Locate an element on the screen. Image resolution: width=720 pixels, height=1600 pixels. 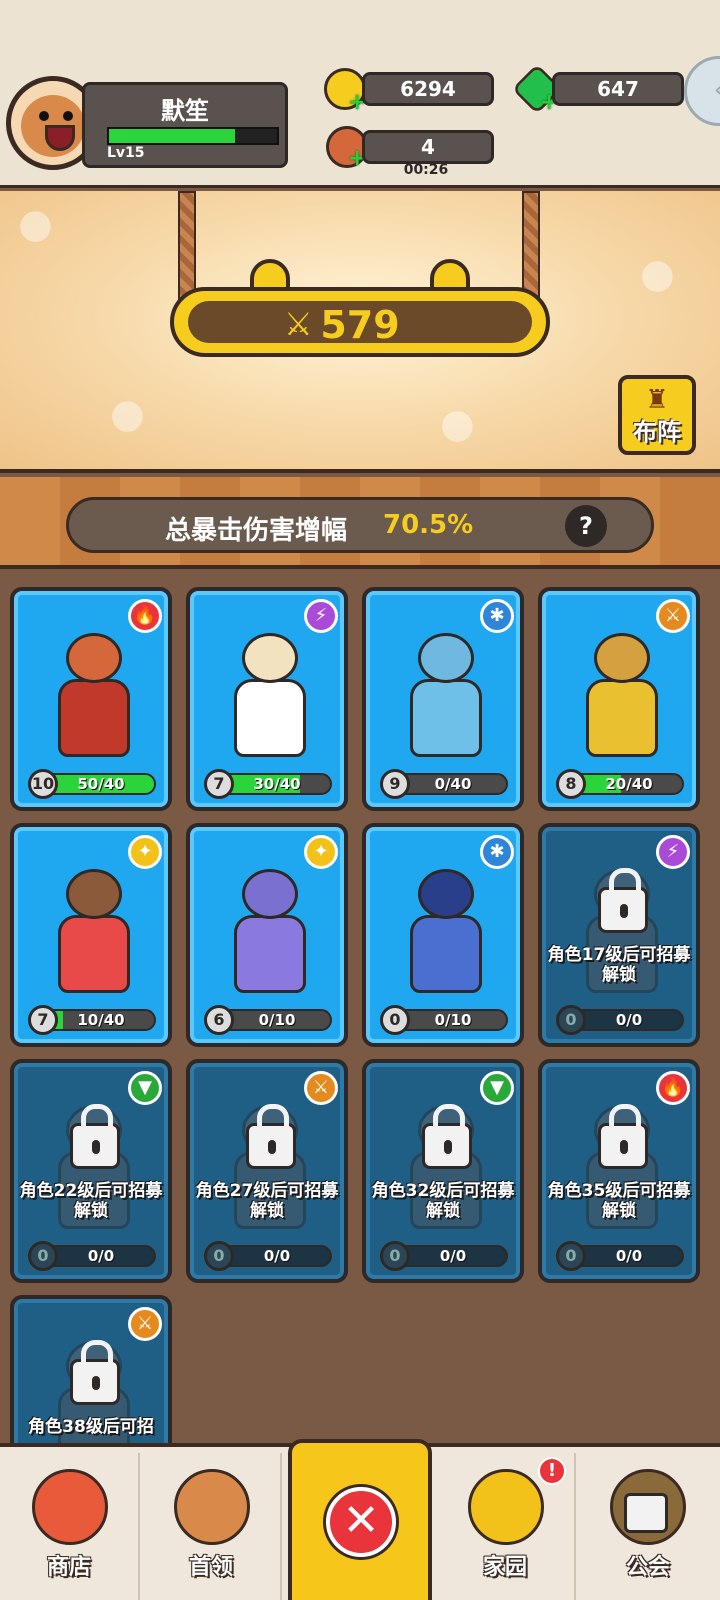
nav-guild-label: 公会 is located at coordinates (647, 1567).